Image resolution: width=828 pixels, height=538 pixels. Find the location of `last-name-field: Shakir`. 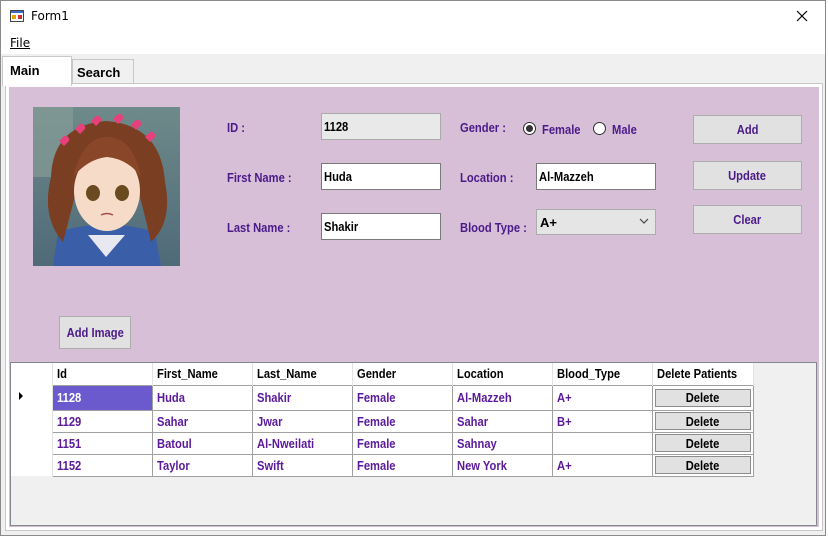

last-name-field: Shakir is located at coordinates (381, 226).